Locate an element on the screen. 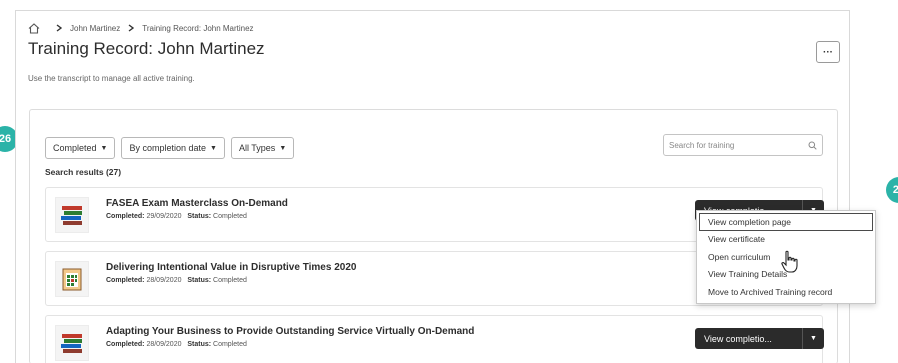 Image resolution: width=898 pixels, height=363 pixels. more-options-button: ··· is located at coordinates (828, 52).